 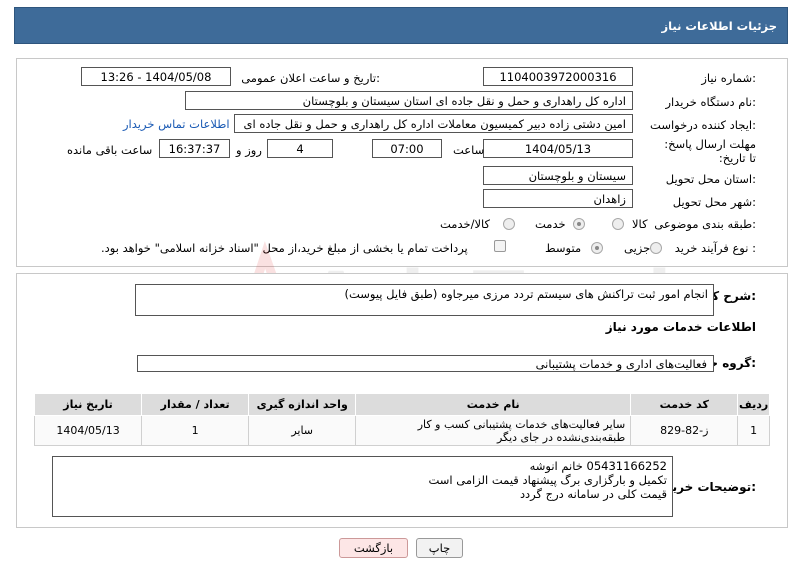 I want to click on cell-need-date: 1404/05/13, so click(x=88, y=430).